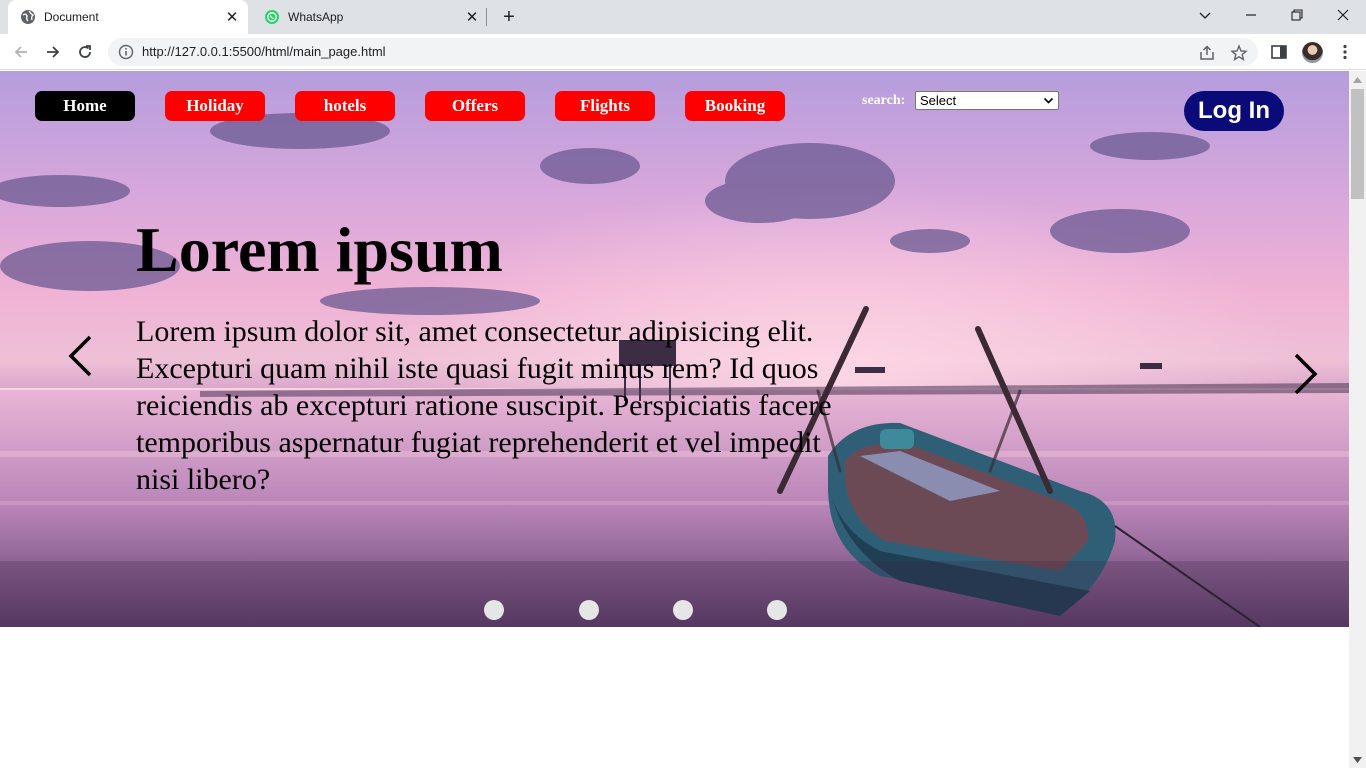 The image size is (1366, 768). Describe the element at coordinates (1357, 79) in the screenshot. I see `scroll-up-icon` at that location.